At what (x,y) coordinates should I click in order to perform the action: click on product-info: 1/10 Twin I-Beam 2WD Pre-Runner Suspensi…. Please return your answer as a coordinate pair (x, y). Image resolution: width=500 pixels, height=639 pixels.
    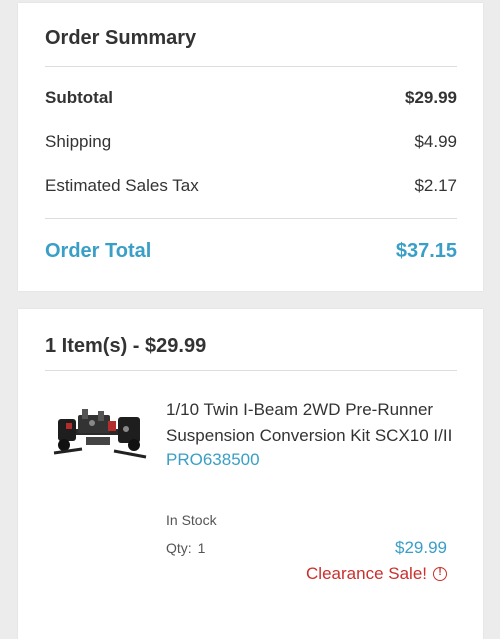
    Looking at the image, I should click on (311, 433).